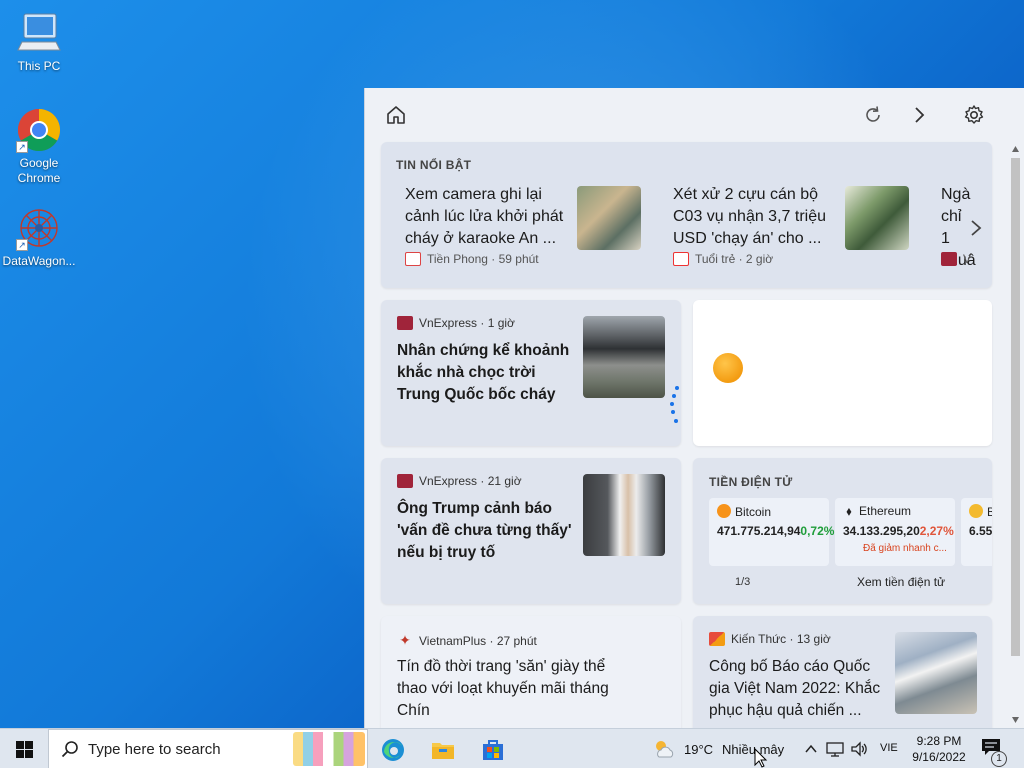 The height and width of the screenshot is (768, 1024). Describe the element at coordinates (849, 511) in the screenshot. I see `ethereum-icon: ⬧` at that location.